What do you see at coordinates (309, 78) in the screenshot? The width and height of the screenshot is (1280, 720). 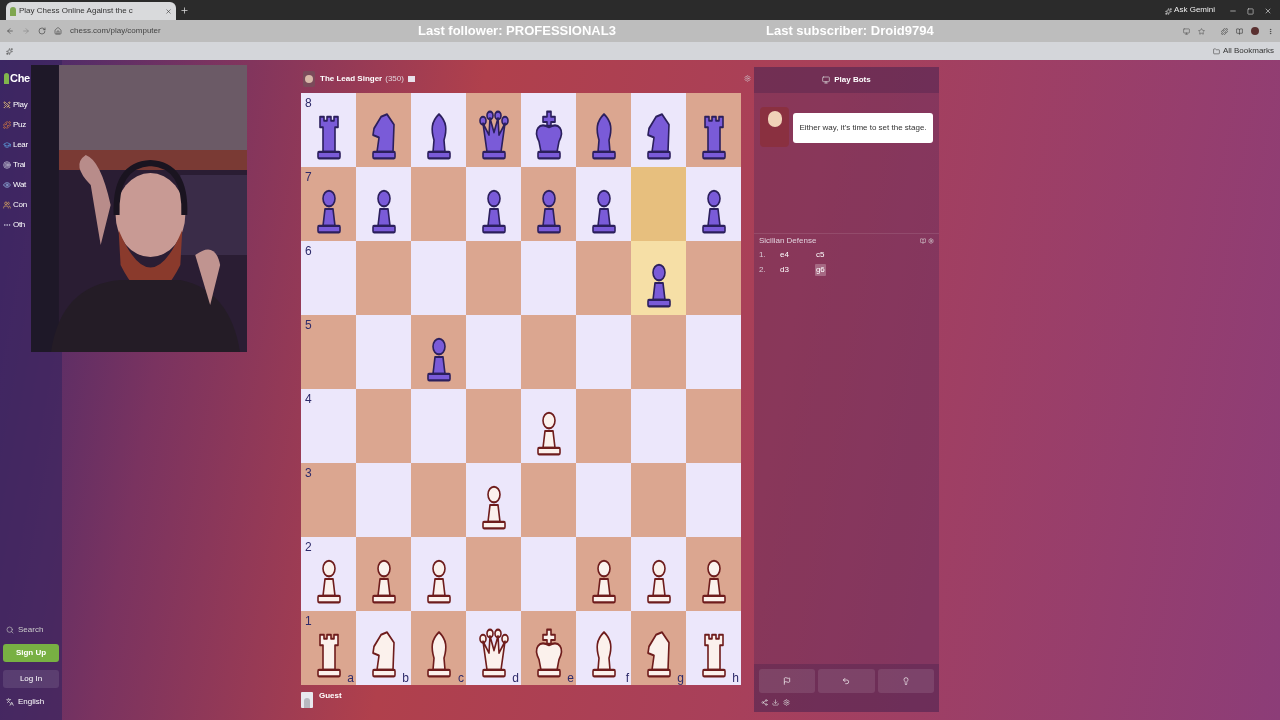 I see `bot-avatar` at bounding box center [309, 78].